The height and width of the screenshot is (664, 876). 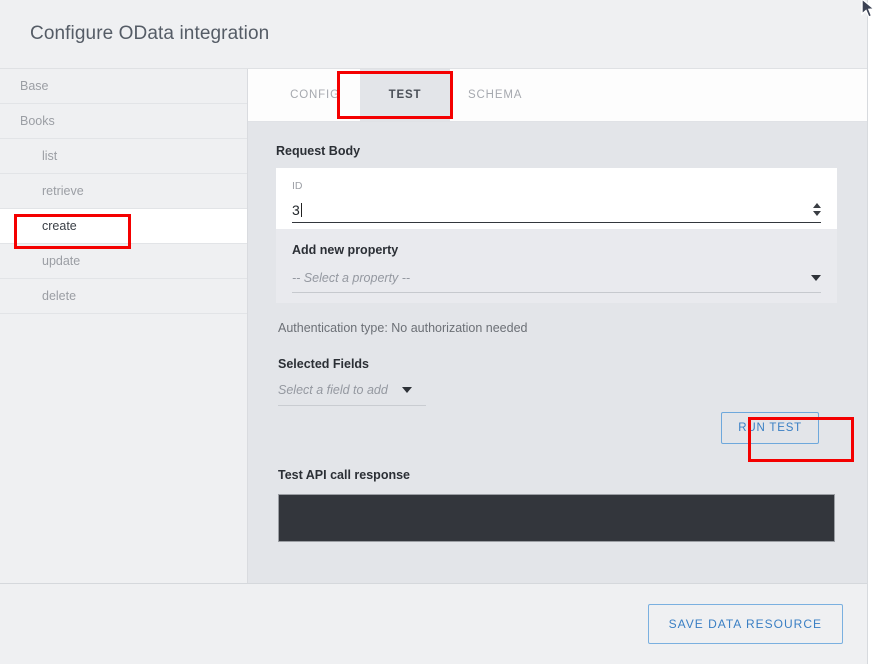 I want to click on tab-schema: SCHEMA, so click(x=495, y=95).